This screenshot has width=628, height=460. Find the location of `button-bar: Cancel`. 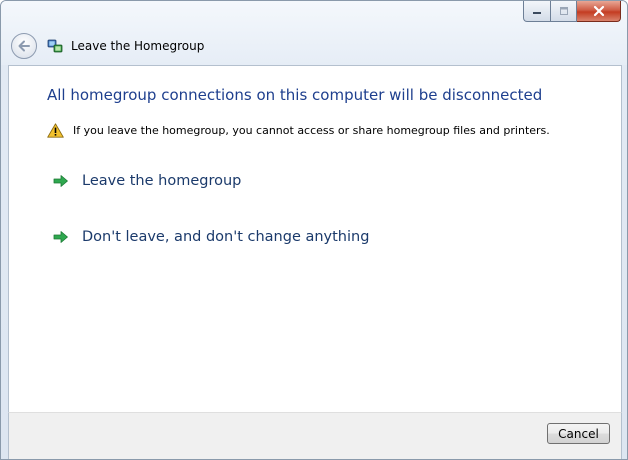

button-bar: Cancel is located at coordinates (315, 435).